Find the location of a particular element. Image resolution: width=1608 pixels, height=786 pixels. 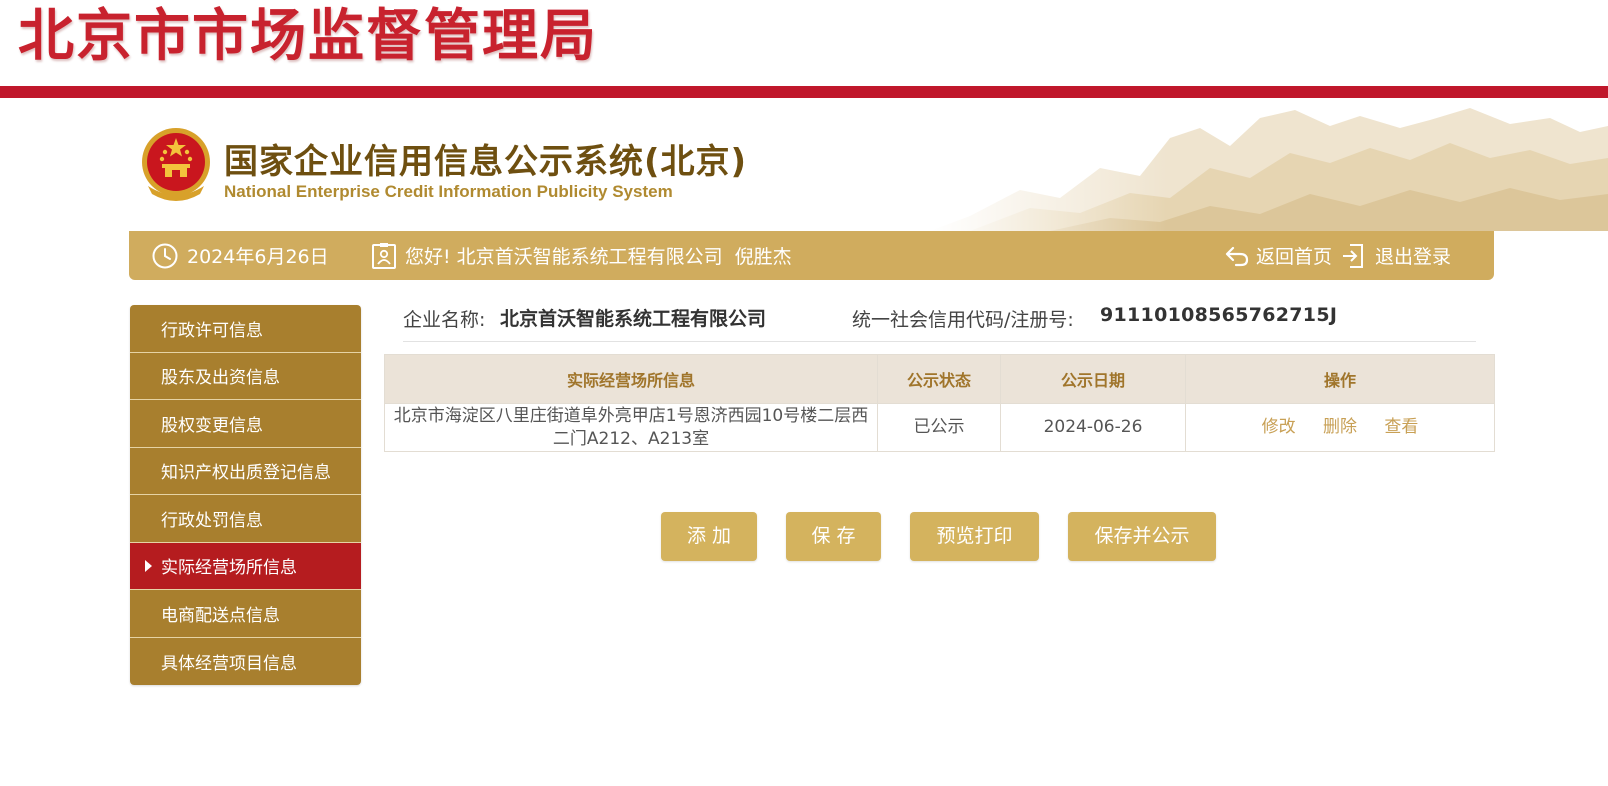

greeting-text: 您好! is located at coordinates (428, 257).